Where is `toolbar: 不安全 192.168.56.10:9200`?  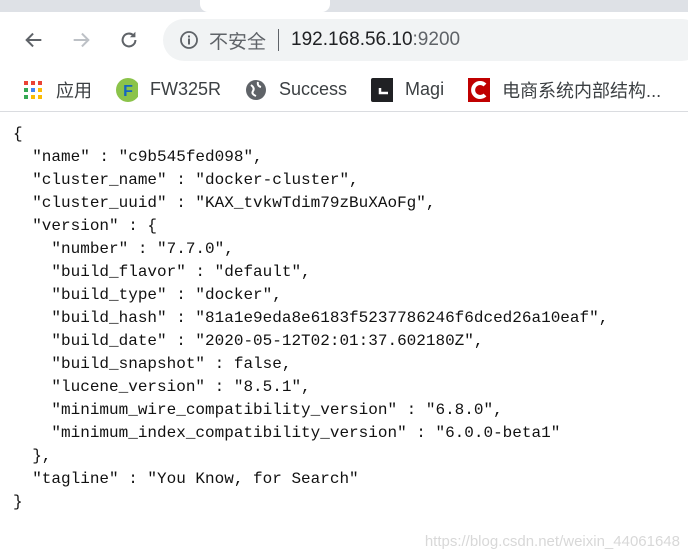
toolbar: 不安全 192.168.56.10:9200 is located at coordinates (344, 40).